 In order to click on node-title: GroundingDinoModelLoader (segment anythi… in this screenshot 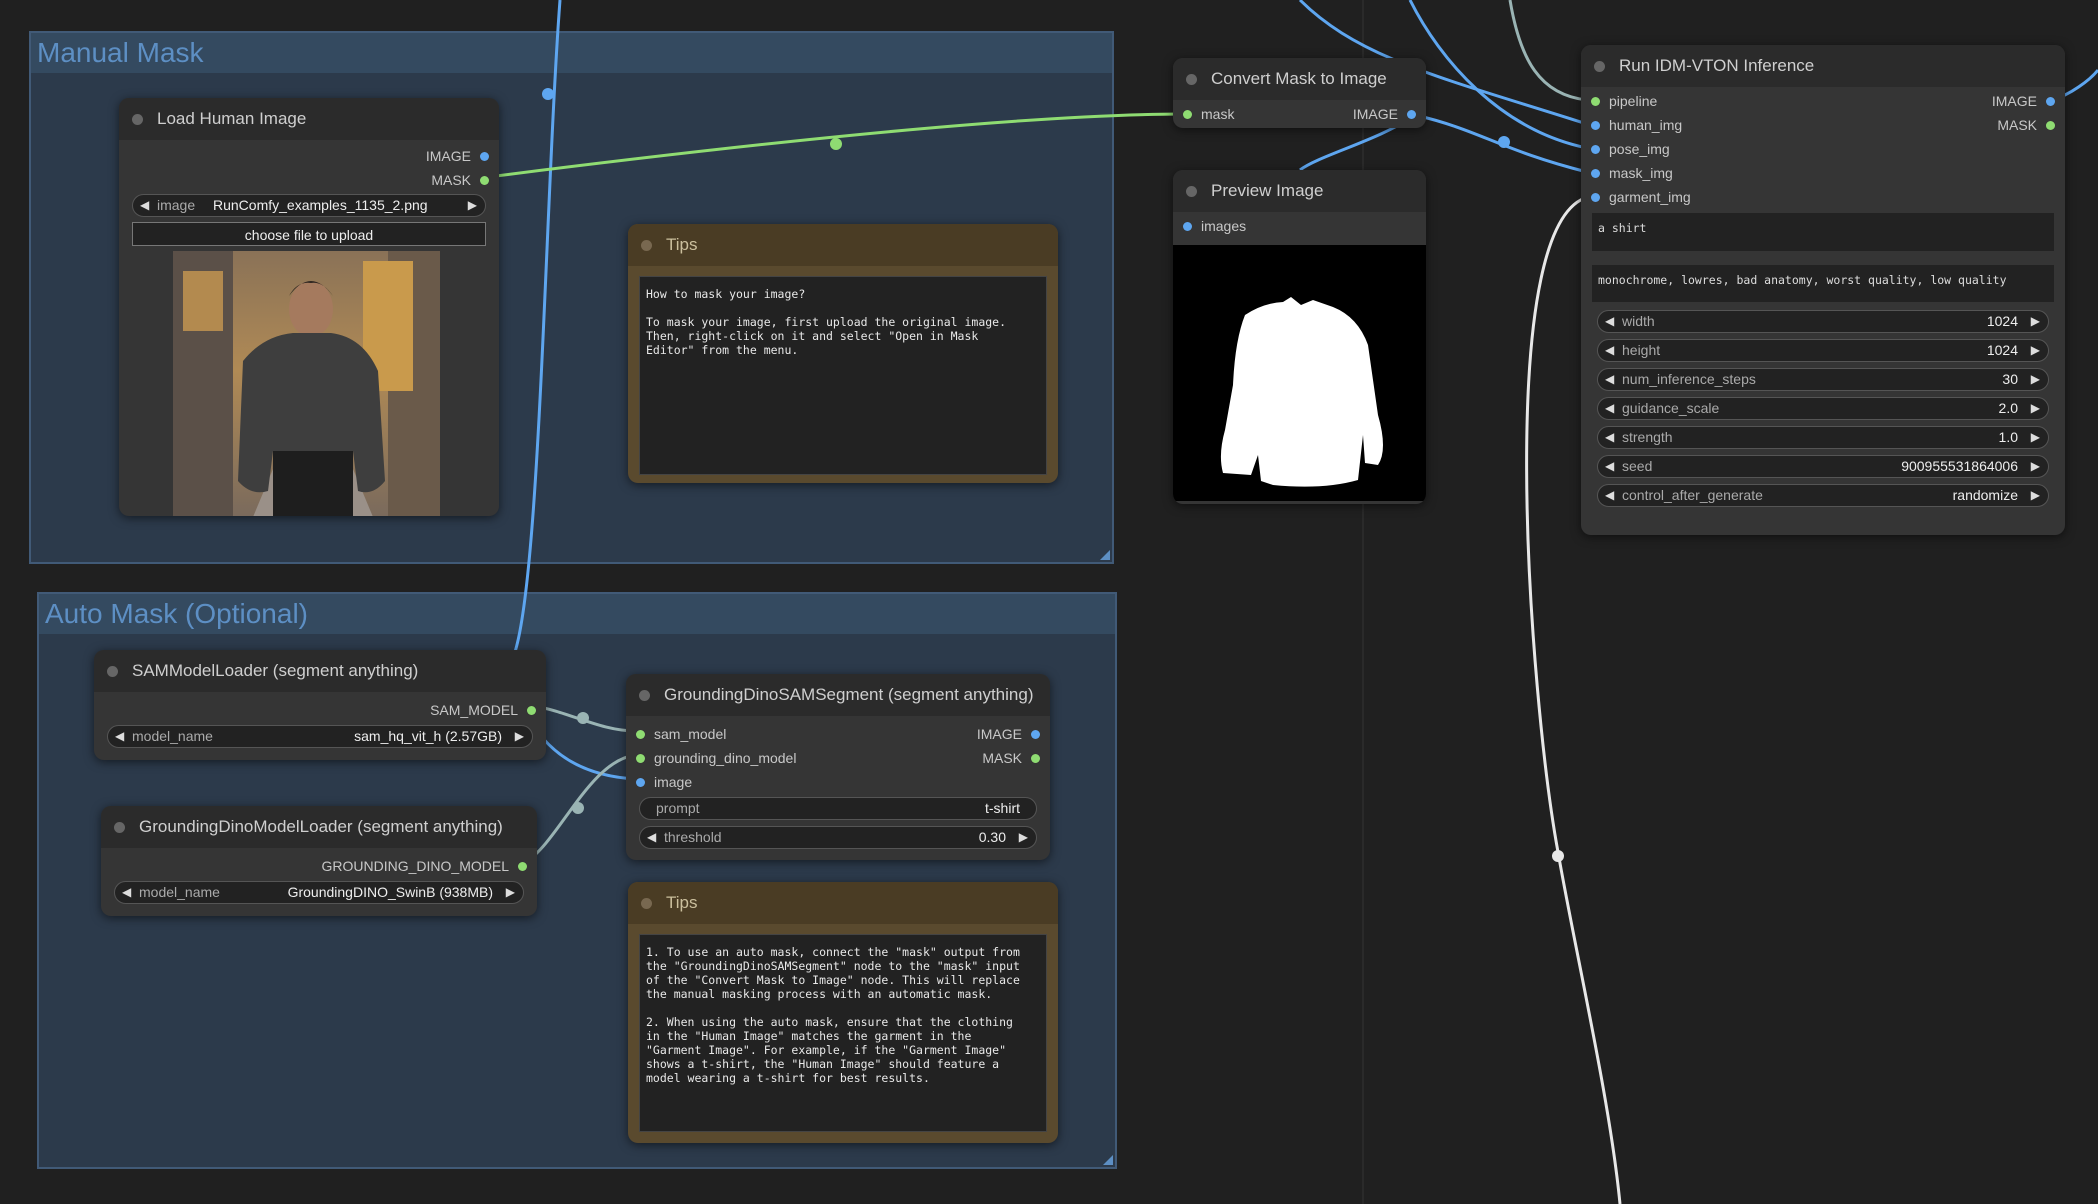, I will do `click(319, 827)`.